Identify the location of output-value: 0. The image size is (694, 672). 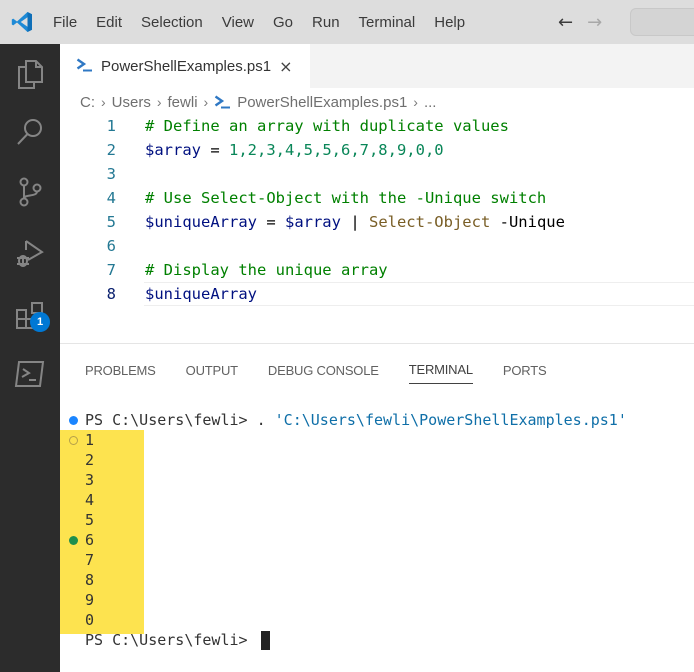
(90, 620).